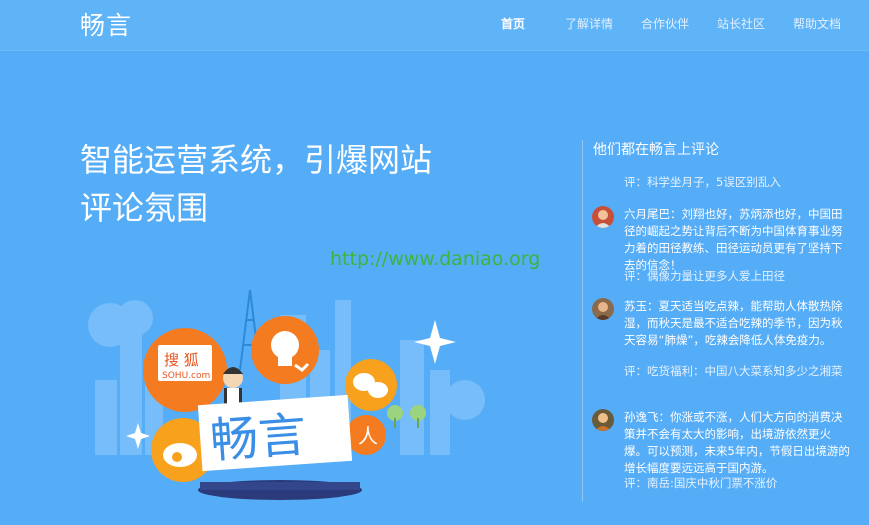 This screenshot has width=869, height=525. I want to click on nav-item-partners: 合作伙伴, so click(665, 23).